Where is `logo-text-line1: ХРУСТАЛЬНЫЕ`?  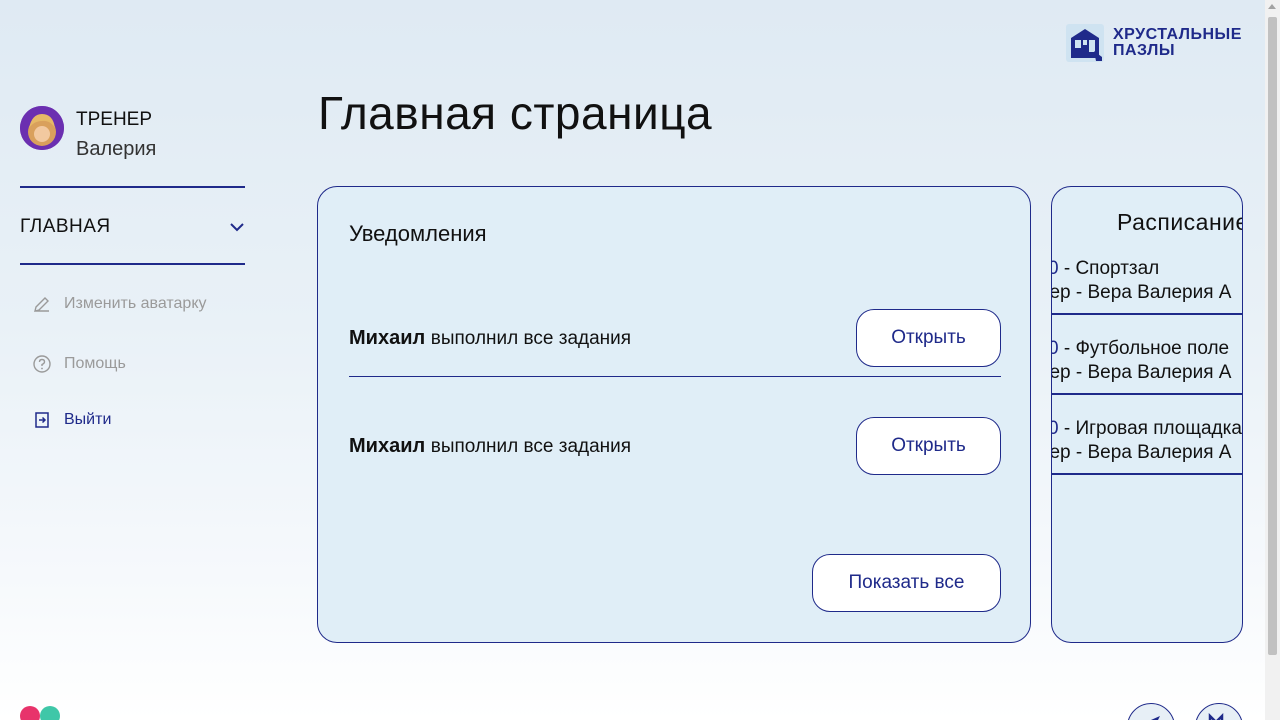 logo-text-line1: ХРУСТАЛЬНЫЕ is located at coordinates (1177, 34).